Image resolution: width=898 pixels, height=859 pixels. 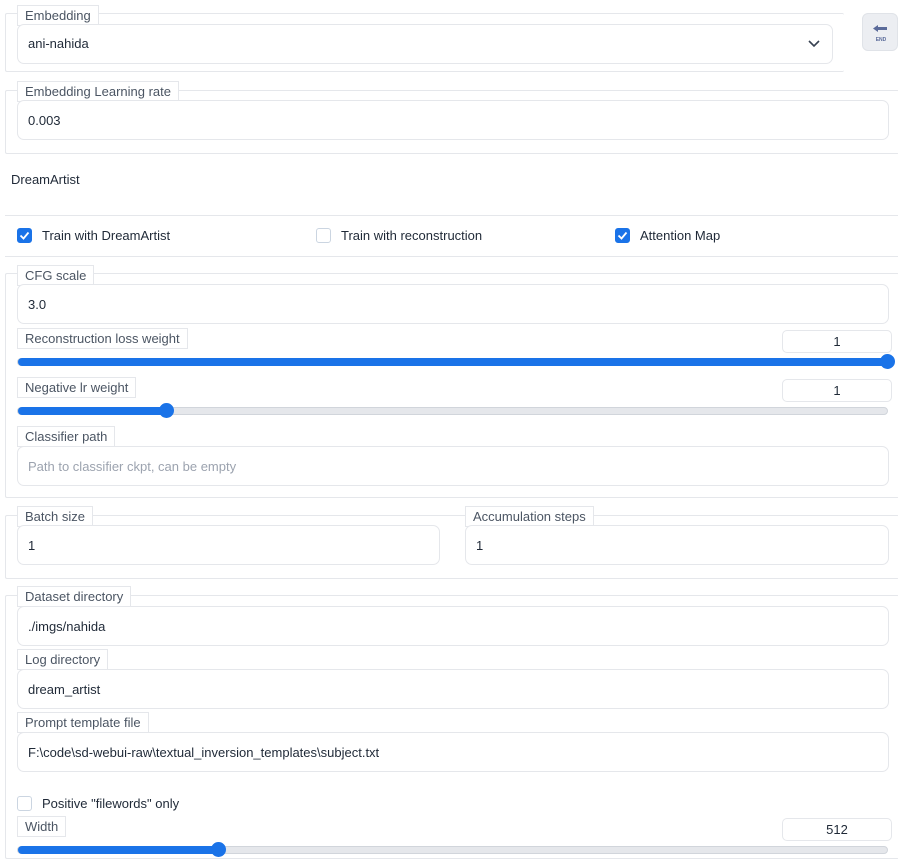 I want to click on width-number: 512, so click(x=837, y=829).